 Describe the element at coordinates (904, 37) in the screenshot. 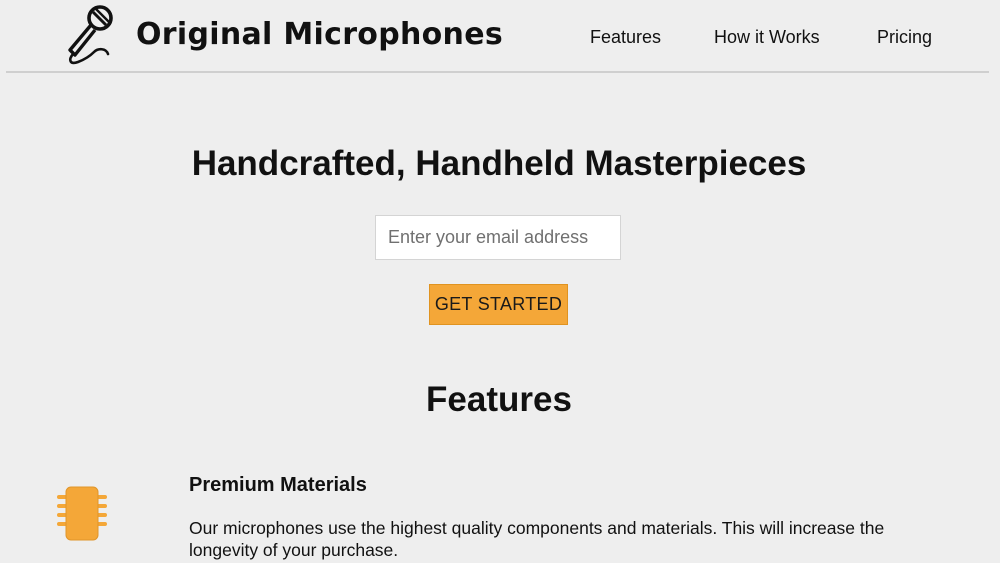

I see `nav-link-pricing: Pricing` at that location.